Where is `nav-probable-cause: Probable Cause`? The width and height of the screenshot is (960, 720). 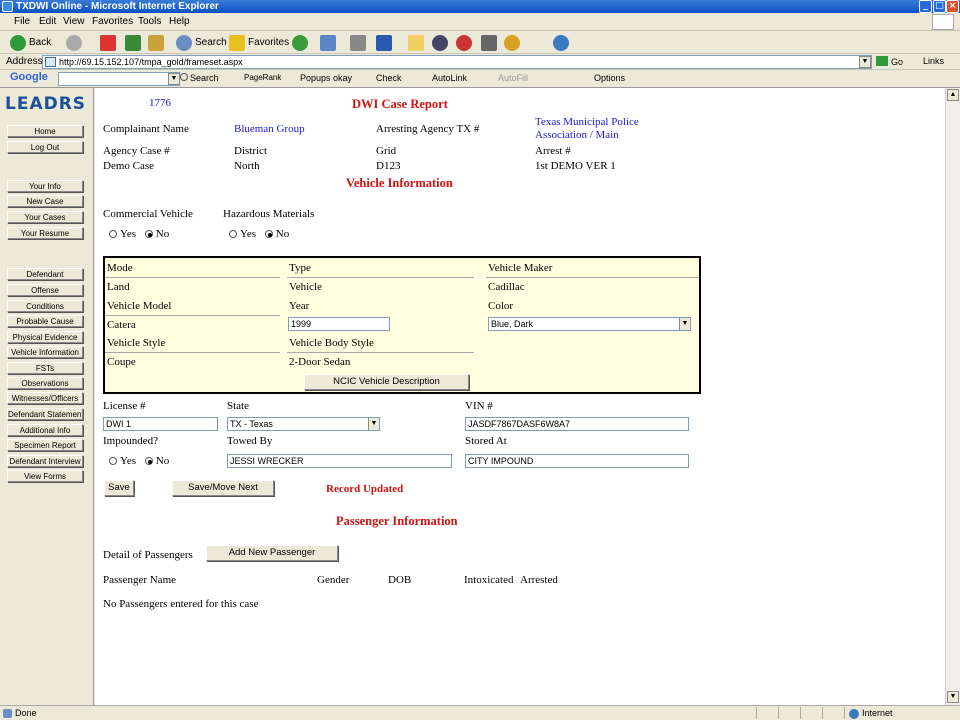
nav-probable-cause: Probable Cause is located at coordinates (45, 321).